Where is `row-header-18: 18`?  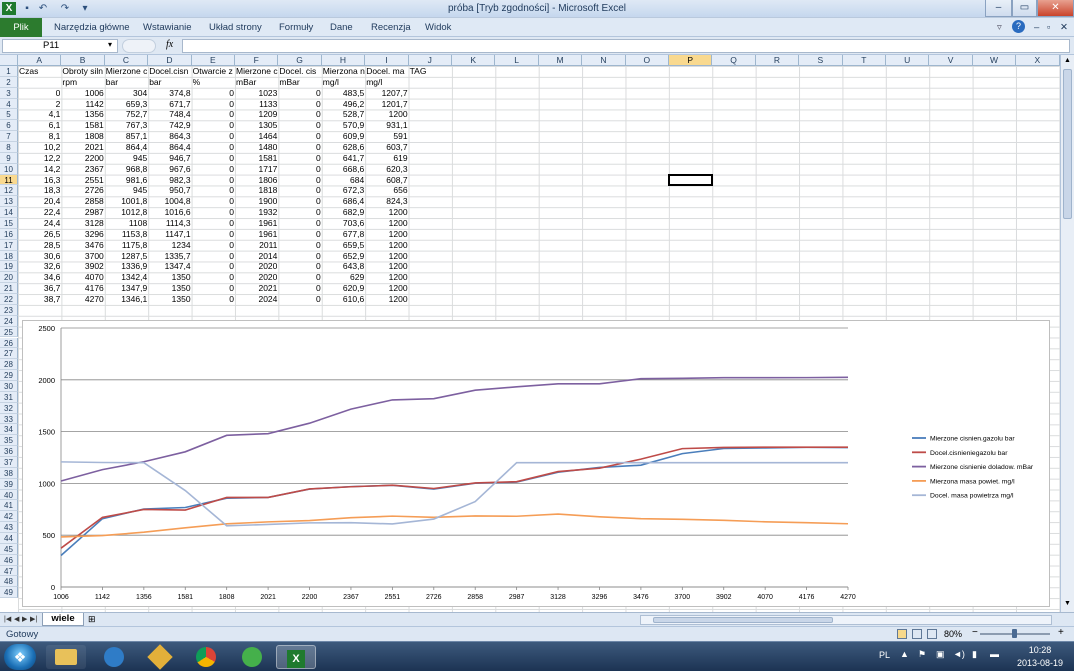 row-header-18: 18 is located at coordinates (9, 256).